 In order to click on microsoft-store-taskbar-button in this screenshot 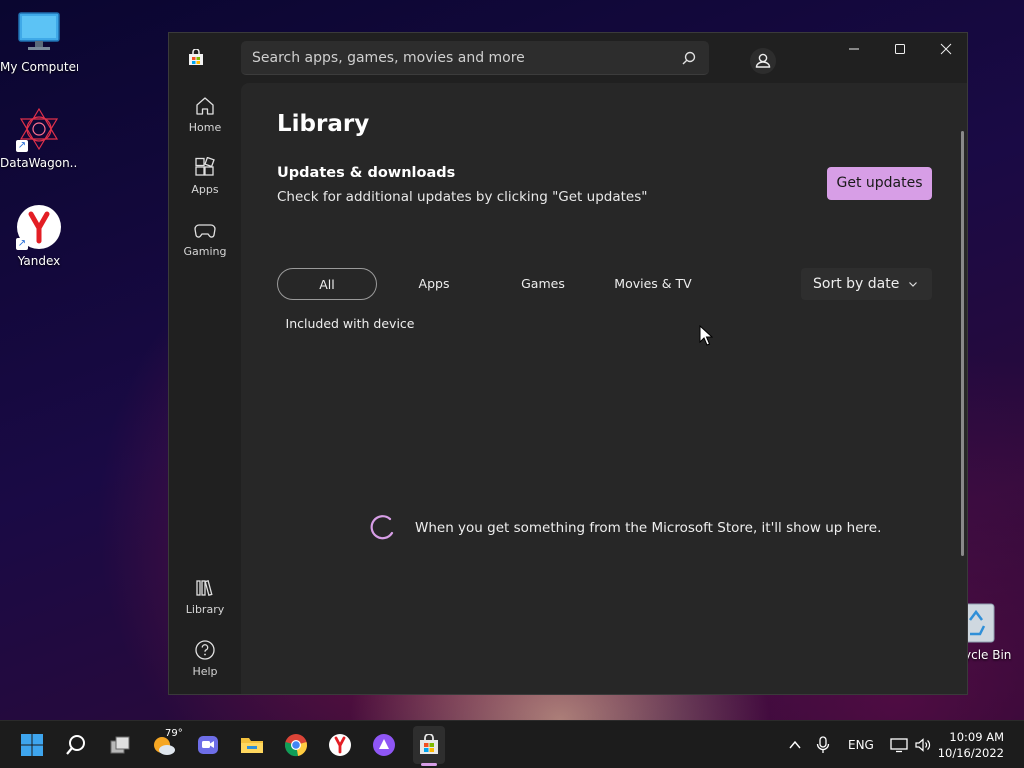, I will do `click(429, 745)`.